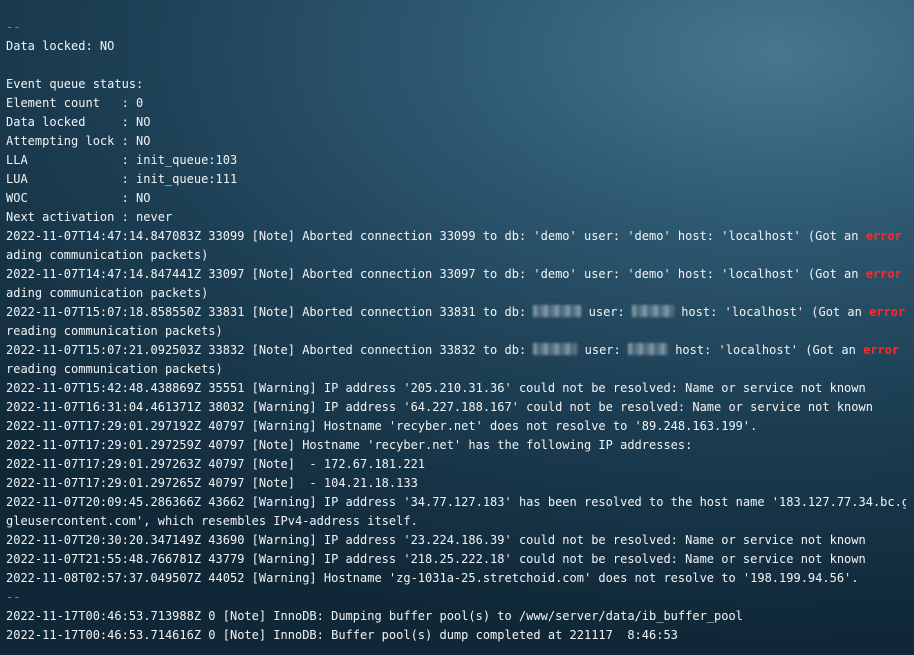  I want to click on log-line: Element count : 0, so click(75, 103).